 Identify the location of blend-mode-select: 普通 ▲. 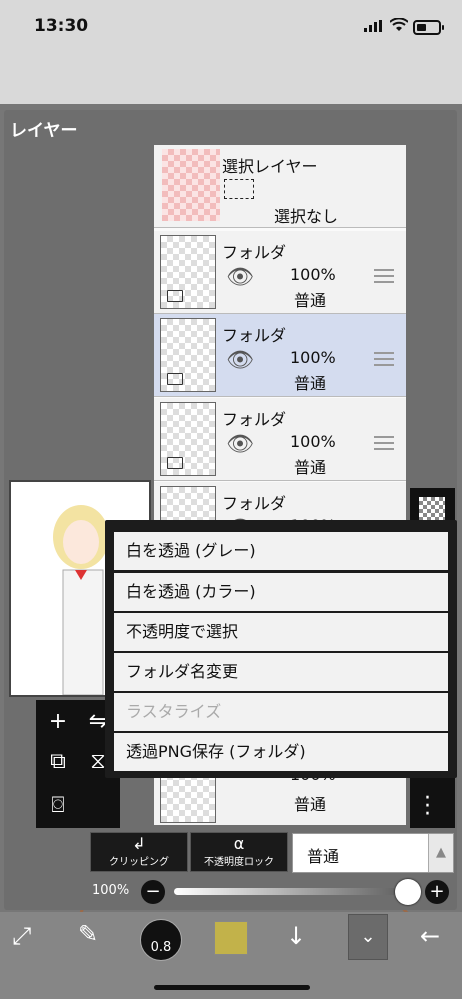
(373, 853).